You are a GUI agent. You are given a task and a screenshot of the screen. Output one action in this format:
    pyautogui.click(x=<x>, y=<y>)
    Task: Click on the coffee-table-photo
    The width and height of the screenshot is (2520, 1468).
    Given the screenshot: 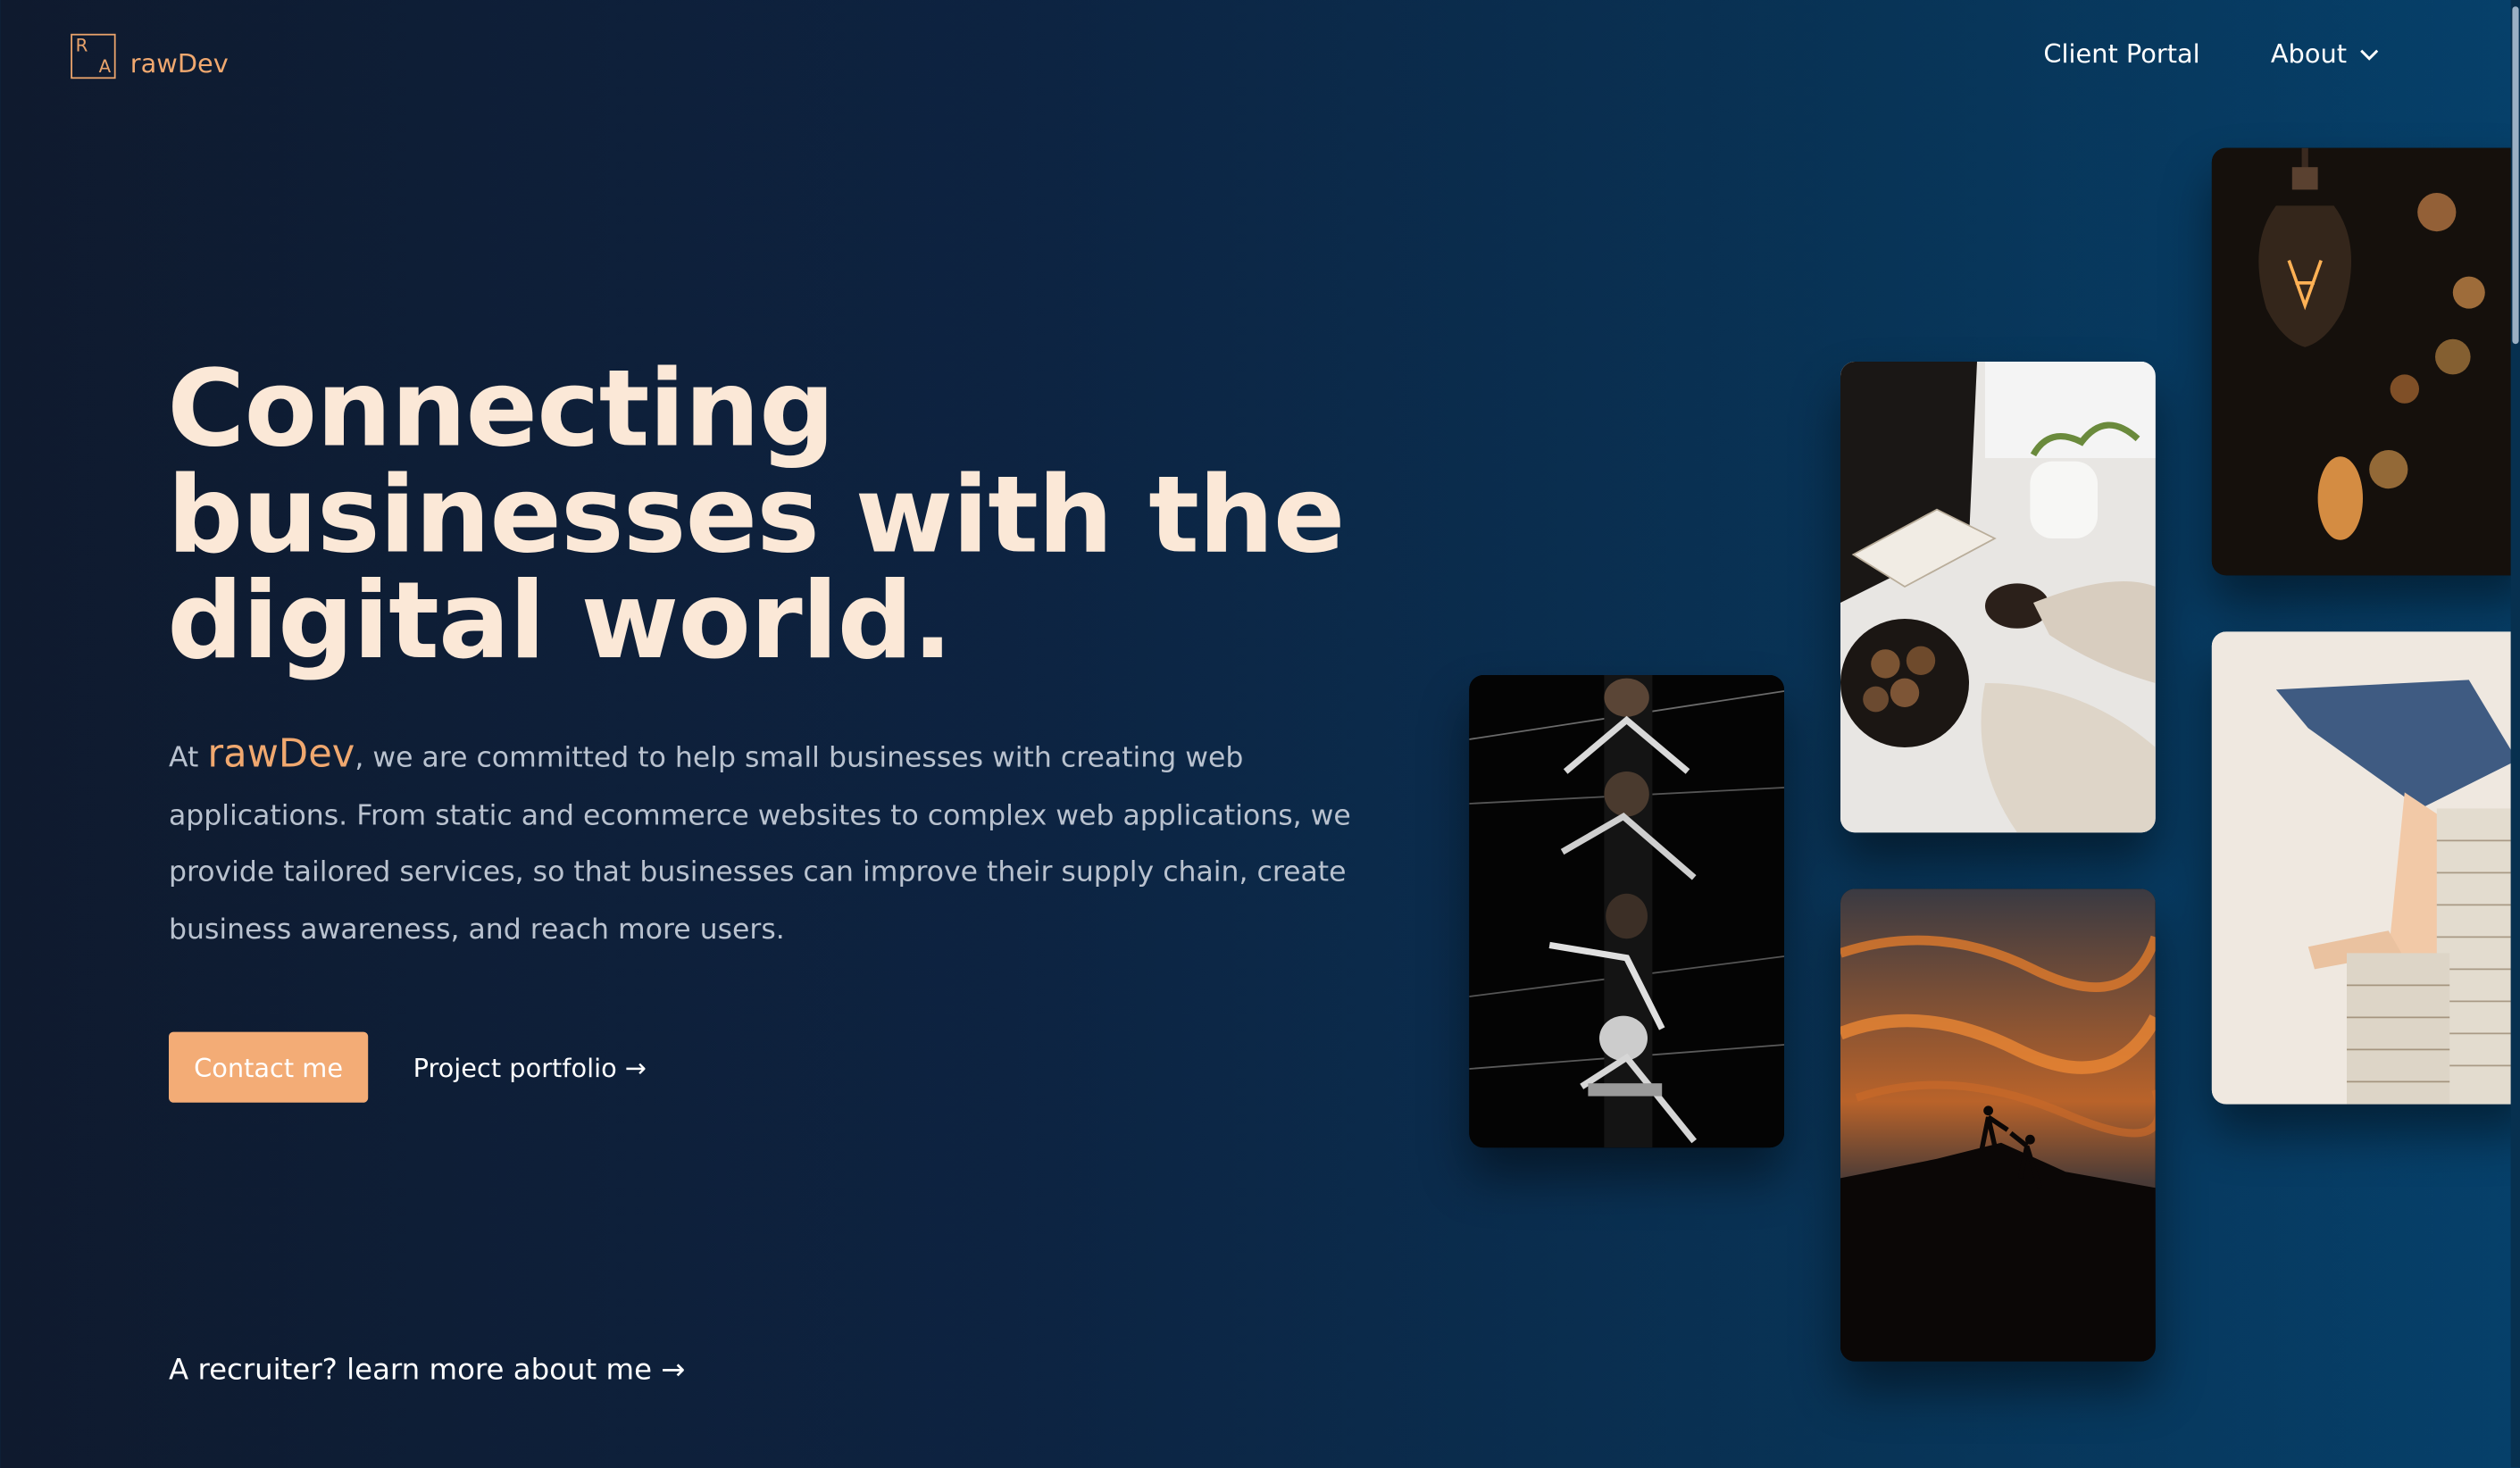 What is the action you would take?
    pyautogui.click(x=1998, y=597)
    